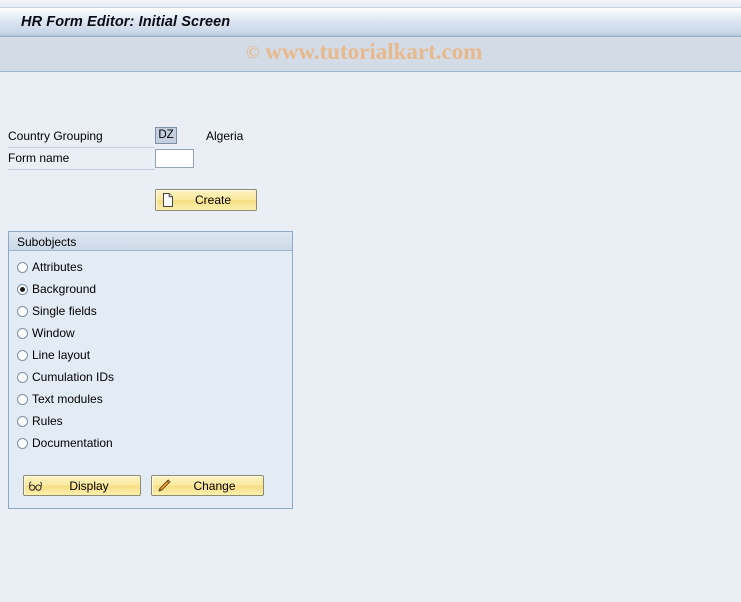 This screenshot has width=741, height=602. What do you see at coordinates (39, 158) in the screenshot?
I see `form-name-label: Form name` at bounding box center [39, 158].